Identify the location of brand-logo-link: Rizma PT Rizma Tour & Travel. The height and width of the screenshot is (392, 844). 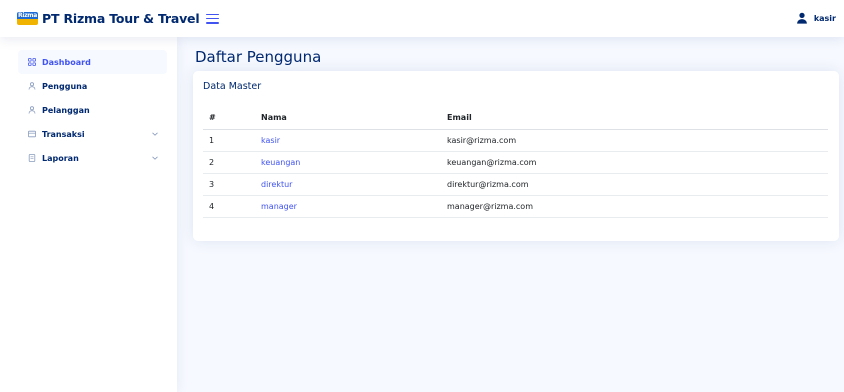
(108, 18).